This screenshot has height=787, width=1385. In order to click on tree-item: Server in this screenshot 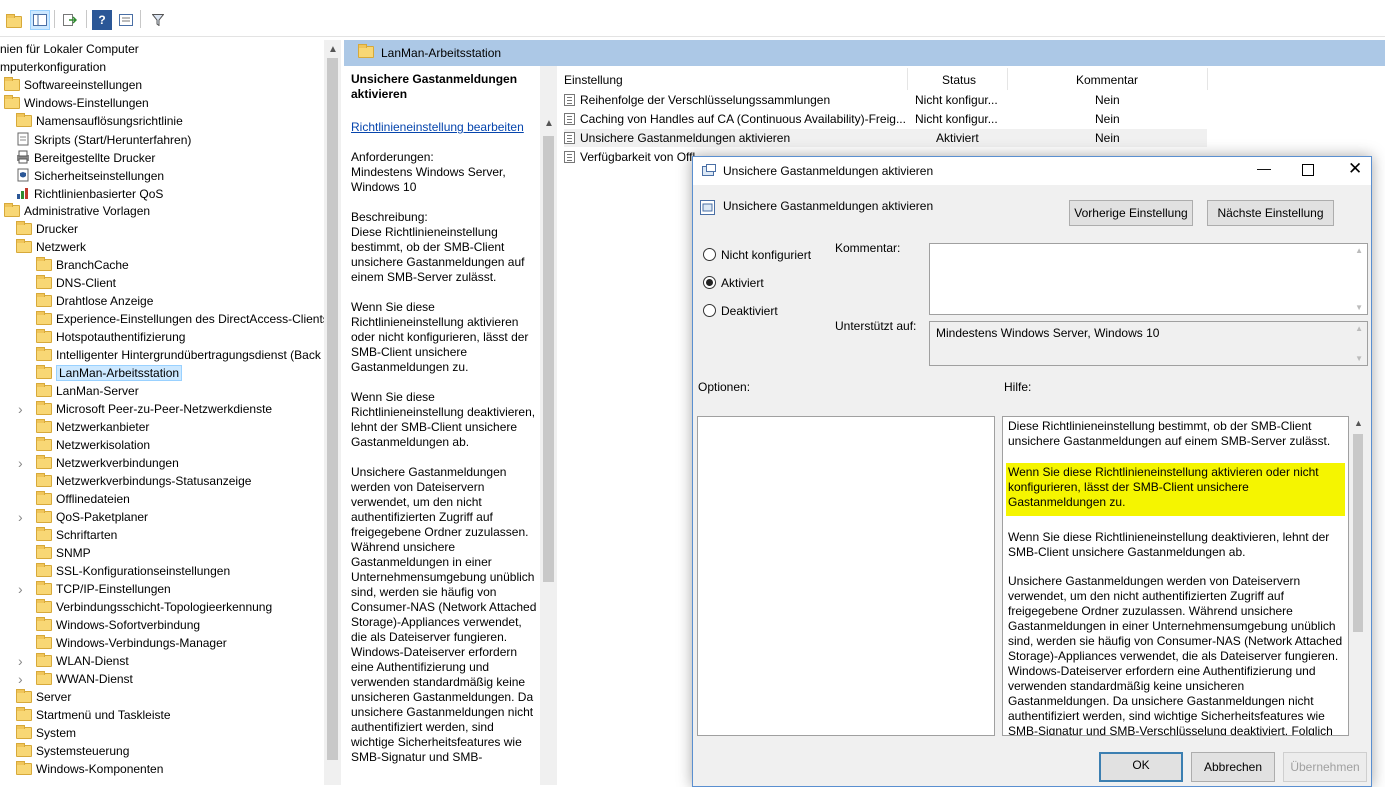, I will do `click(43, 697)`.